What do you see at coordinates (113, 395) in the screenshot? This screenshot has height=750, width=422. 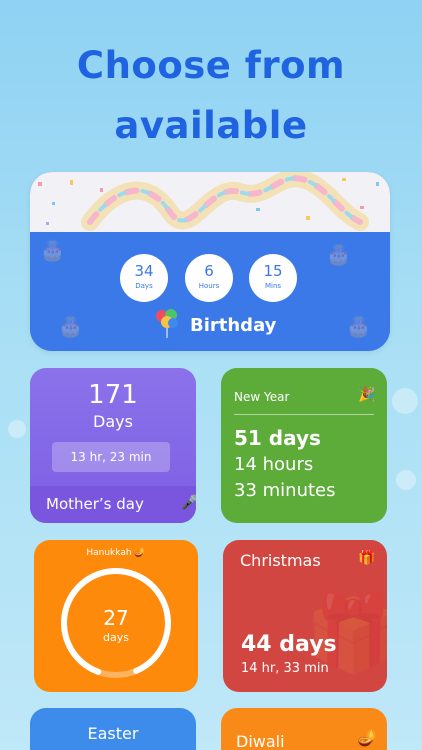 I see `mothers-day-number: 171` at bounding box center [113, 395].